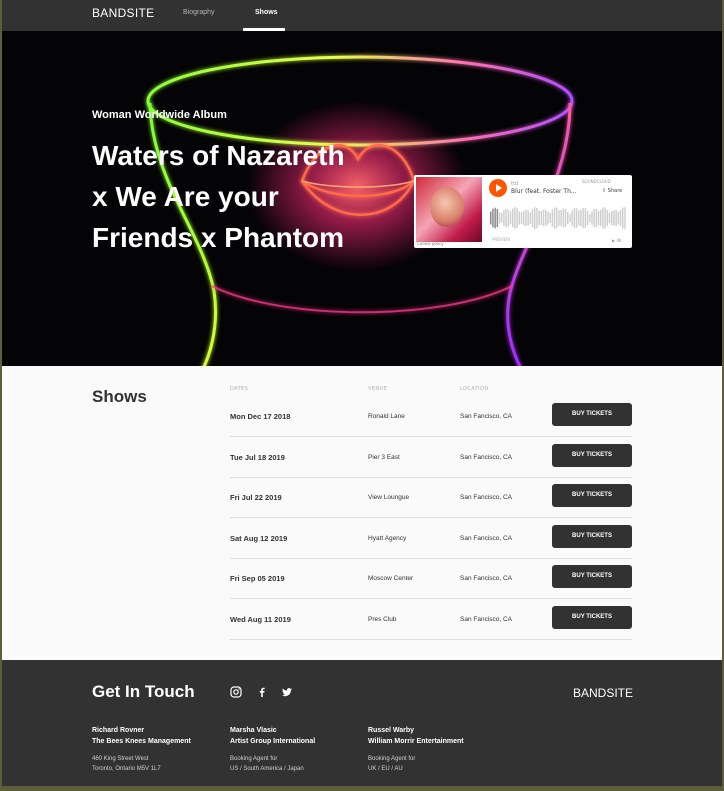  I want to click on hero-title-line: Waters of Nazareth, so click(218, 155).